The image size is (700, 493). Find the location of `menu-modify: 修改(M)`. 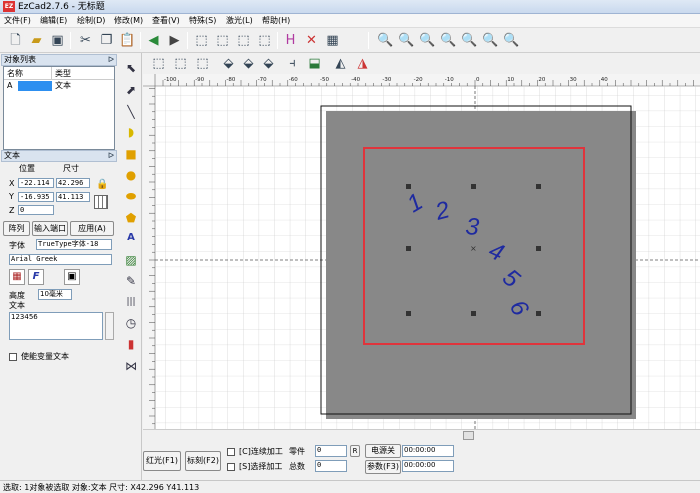

menu-modify: 修改(M) is located at coordinates (128, 21).